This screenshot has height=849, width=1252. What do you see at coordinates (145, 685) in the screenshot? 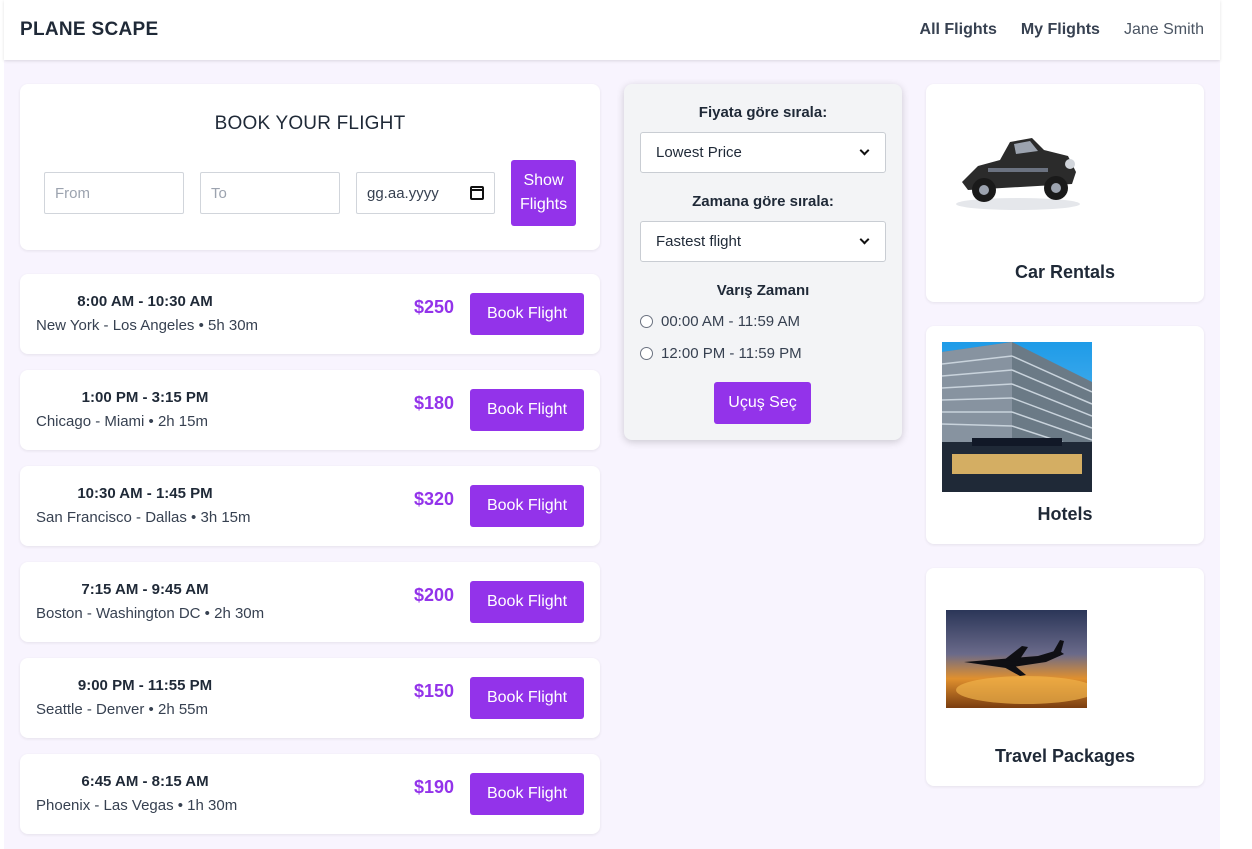
I see `flight-time: 9:00 PM - 11:55 PM` at bounding box center [145, 685].